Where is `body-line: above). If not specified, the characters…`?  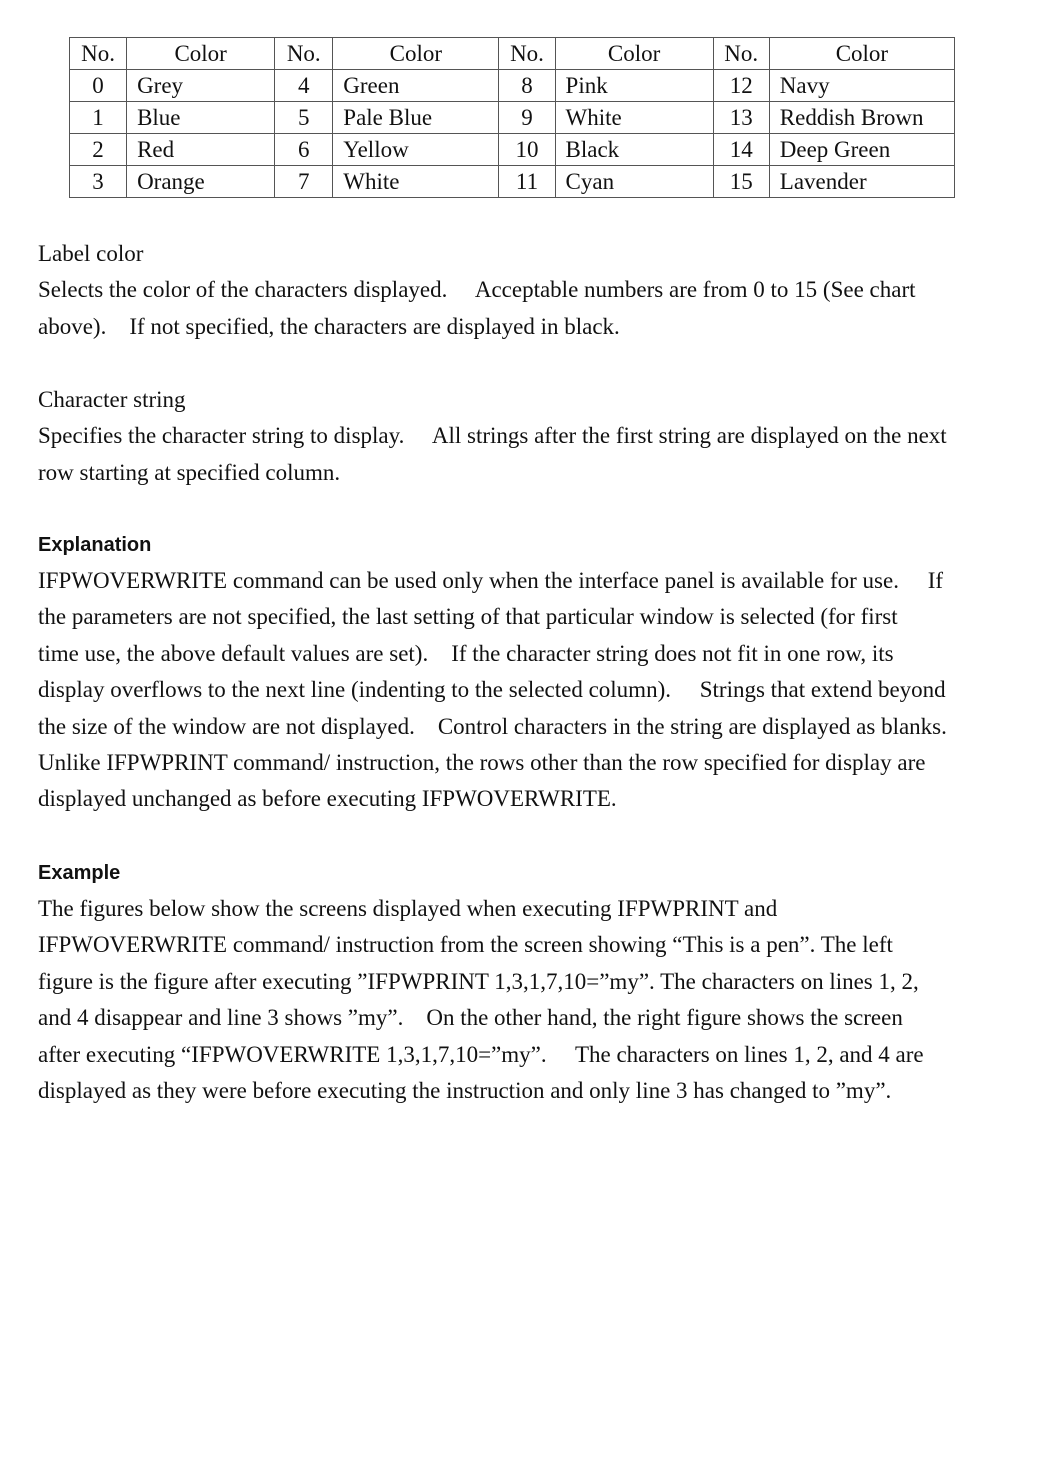
body-line: above). If not specified, the characters… is located at coordinates (329, 326).